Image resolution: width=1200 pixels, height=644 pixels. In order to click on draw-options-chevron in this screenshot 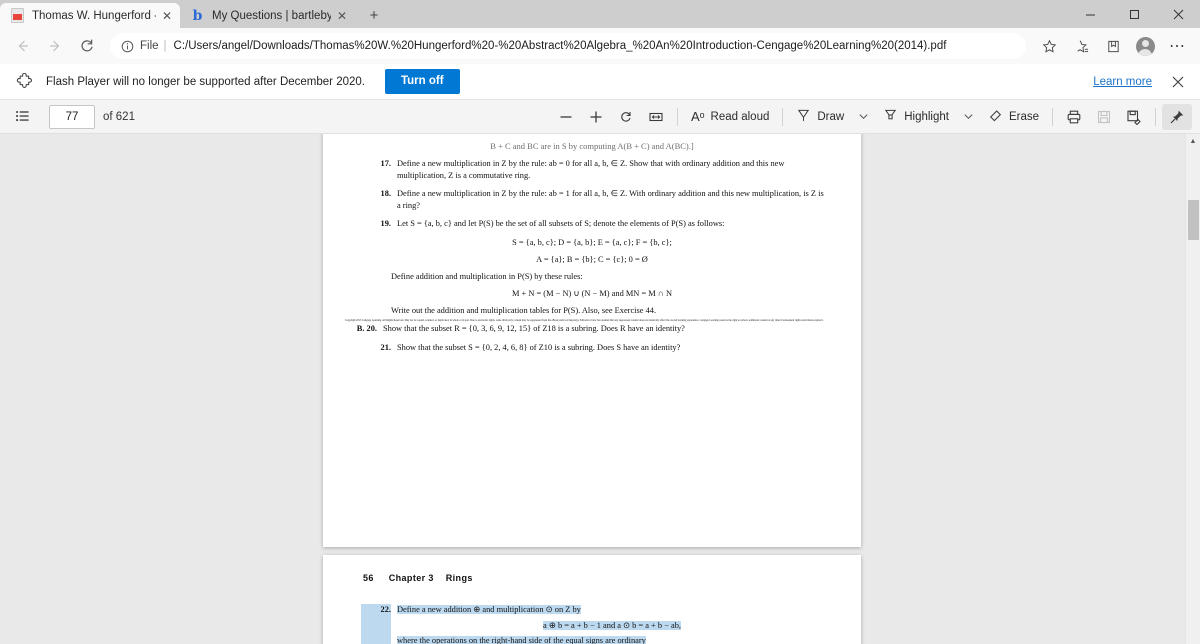, I will do `click(863, 117)`.